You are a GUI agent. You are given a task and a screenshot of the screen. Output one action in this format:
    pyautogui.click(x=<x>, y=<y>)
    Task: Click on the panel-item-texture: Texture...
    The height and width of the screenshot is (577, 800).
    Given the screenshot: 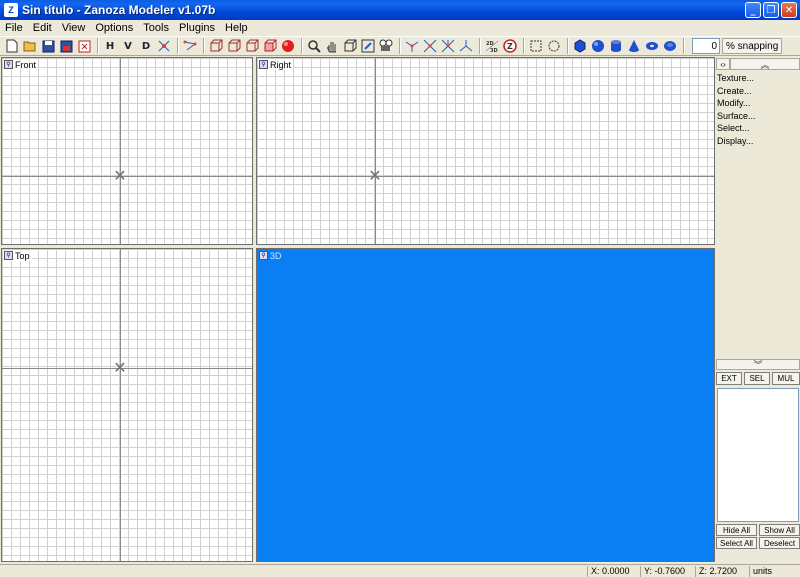 What is the action you would take?
    pyautogui.click(x=736, y=78)
    